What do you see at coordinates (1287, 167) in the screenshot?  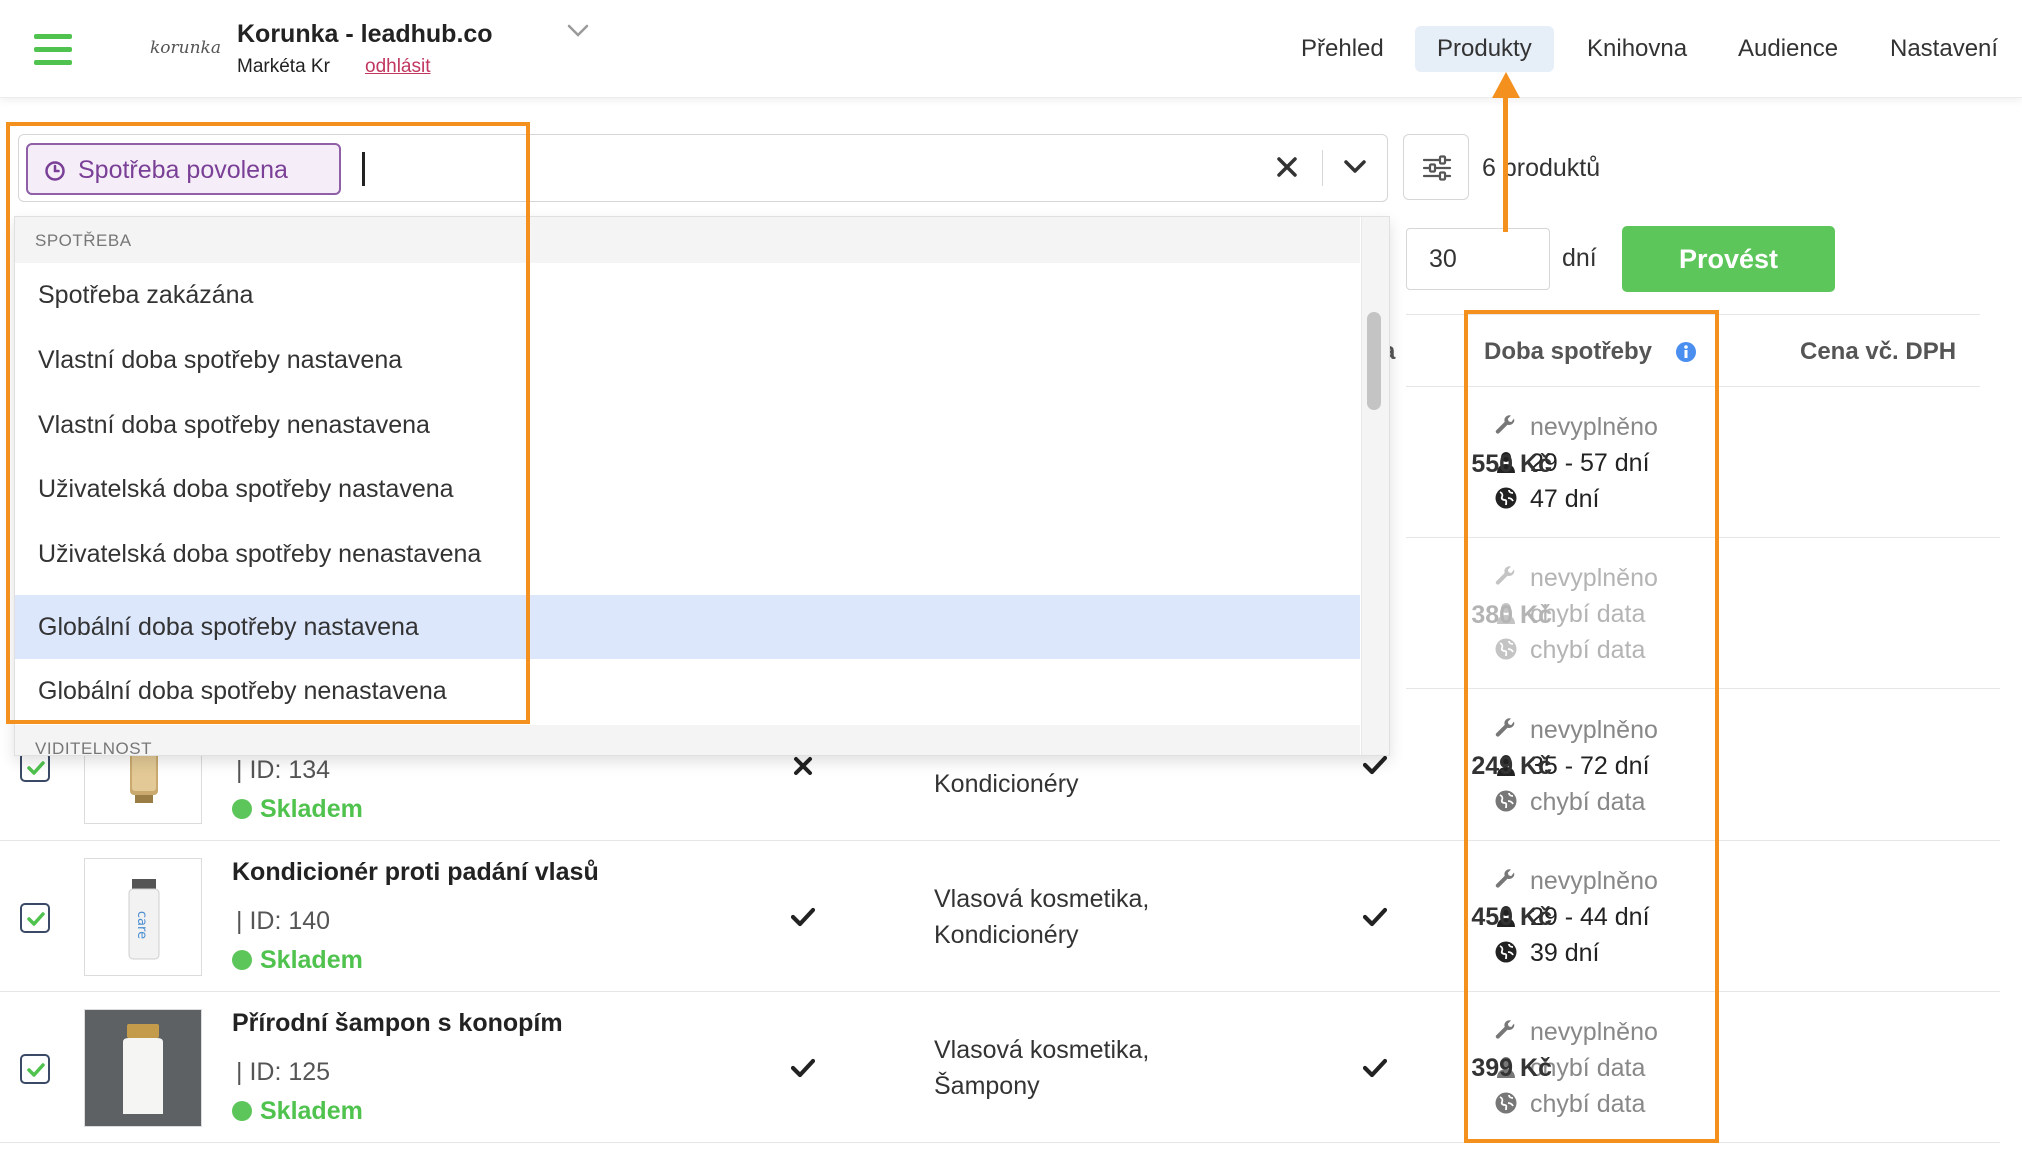 I see `close-icon` at bounding box center [1287, 167].